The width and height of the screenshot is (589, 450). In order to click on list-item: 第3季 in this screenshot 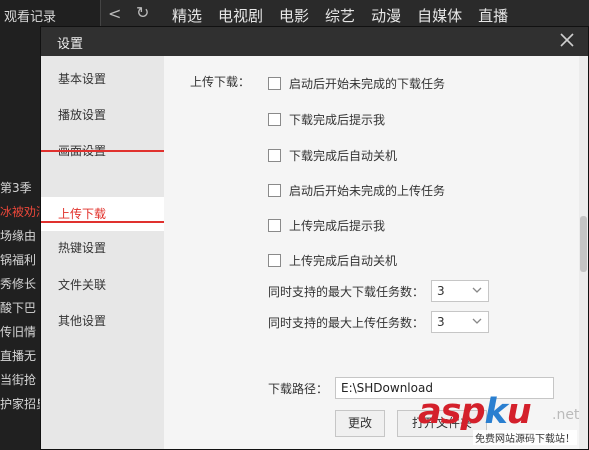, I will do `click(20, 188)`.